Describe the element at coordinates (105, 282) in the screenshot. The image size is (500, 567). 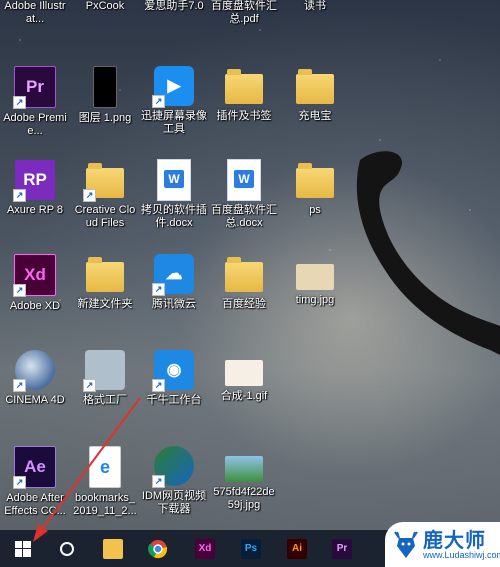
I see `desktop-icon-new-folder: 新建文件夹` at that location.